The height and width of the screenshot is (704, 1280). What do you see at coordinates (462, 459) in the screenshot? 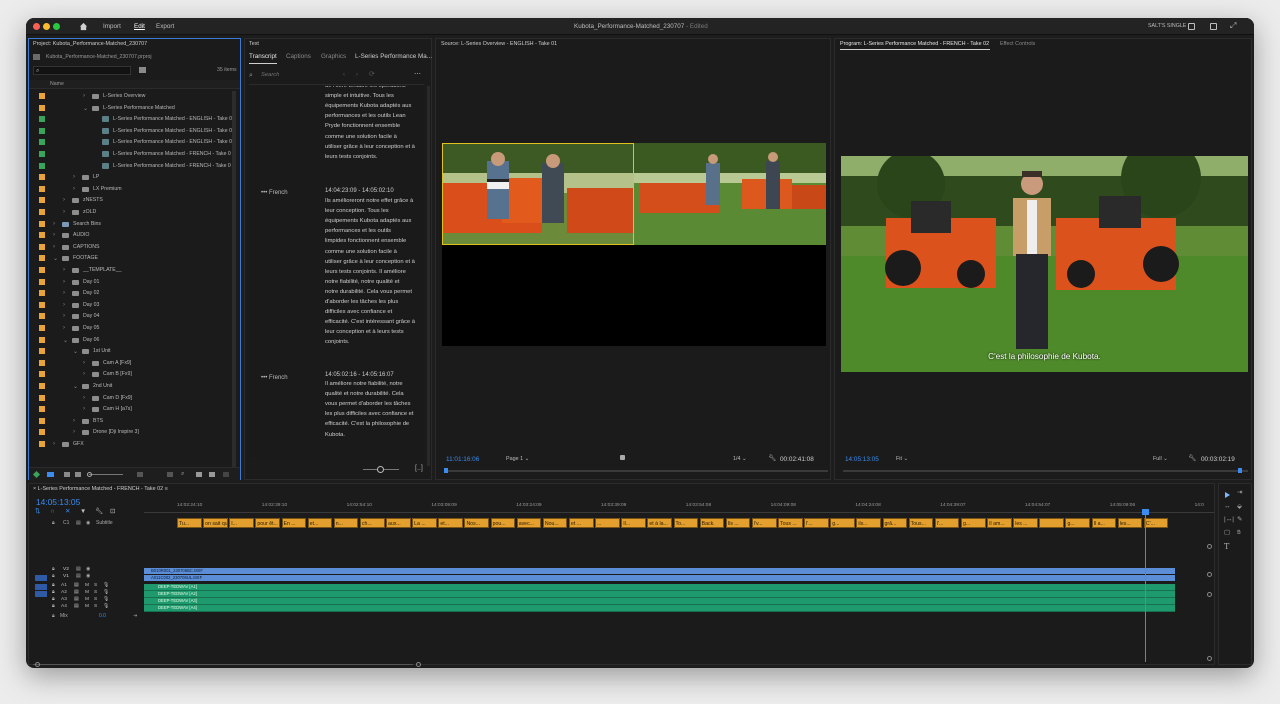
I see `source-timecode: 11:01:16:06` at bounding box center [462, 459].